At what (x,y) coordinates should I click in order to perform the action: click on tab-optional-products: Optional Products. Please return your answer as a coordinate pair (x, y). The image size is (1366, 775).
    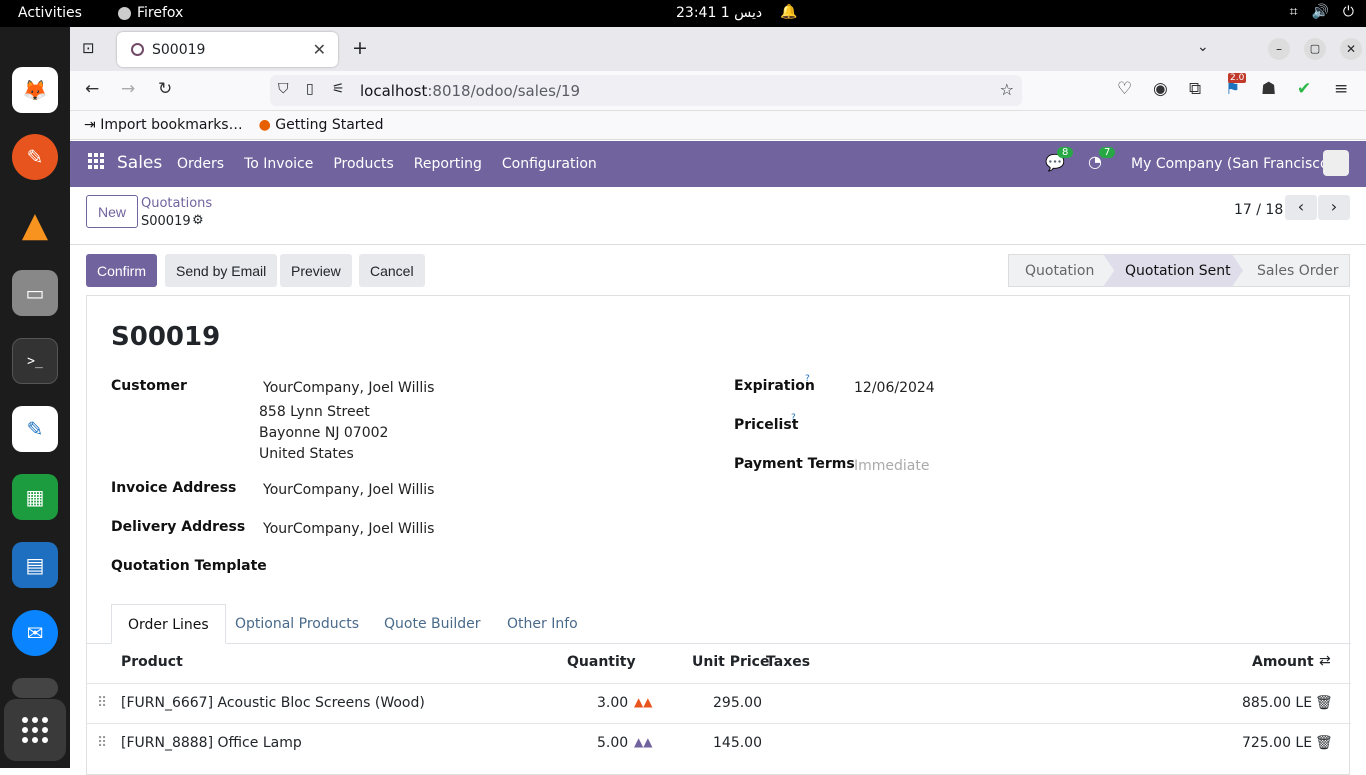
    Looking at the image, I should click on (297, 624).